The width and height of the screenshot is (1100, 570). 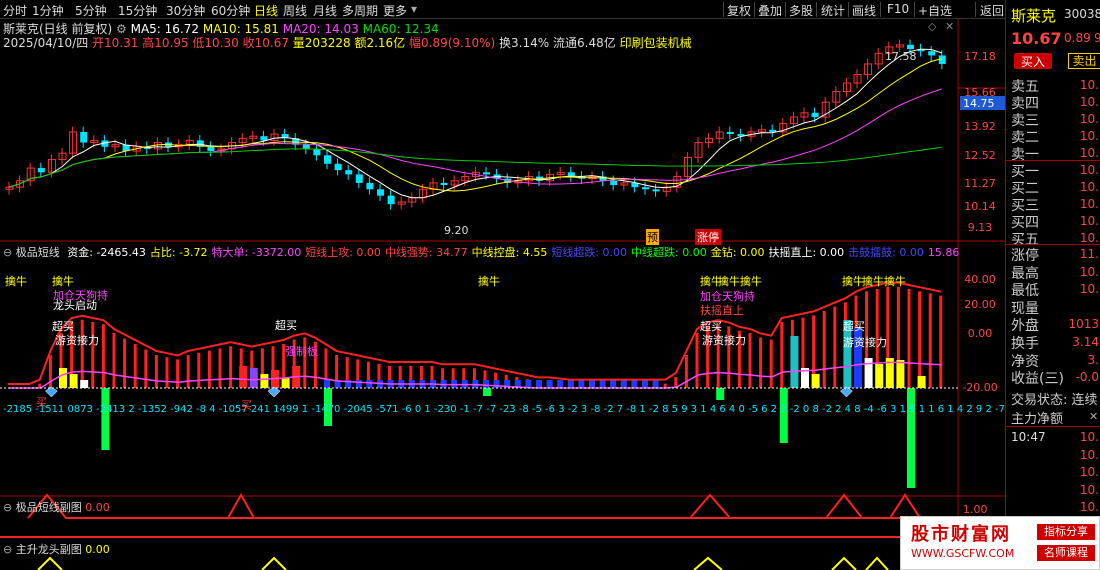 What do you see at coordinates (301, 351) in the screenshot?
I see `signal-label: 强制板` at bounding box center [301, 351].